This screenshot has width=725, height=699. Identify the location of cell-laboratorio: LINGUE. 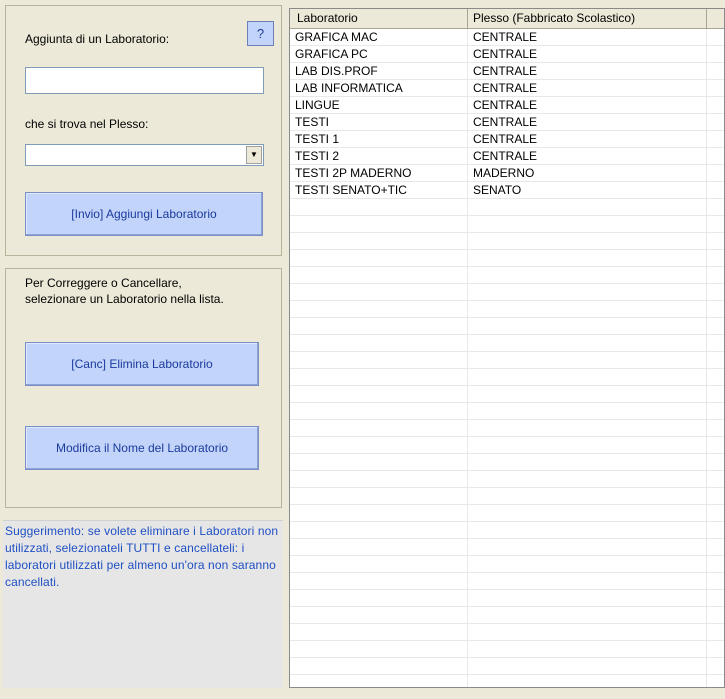
(317, 105).